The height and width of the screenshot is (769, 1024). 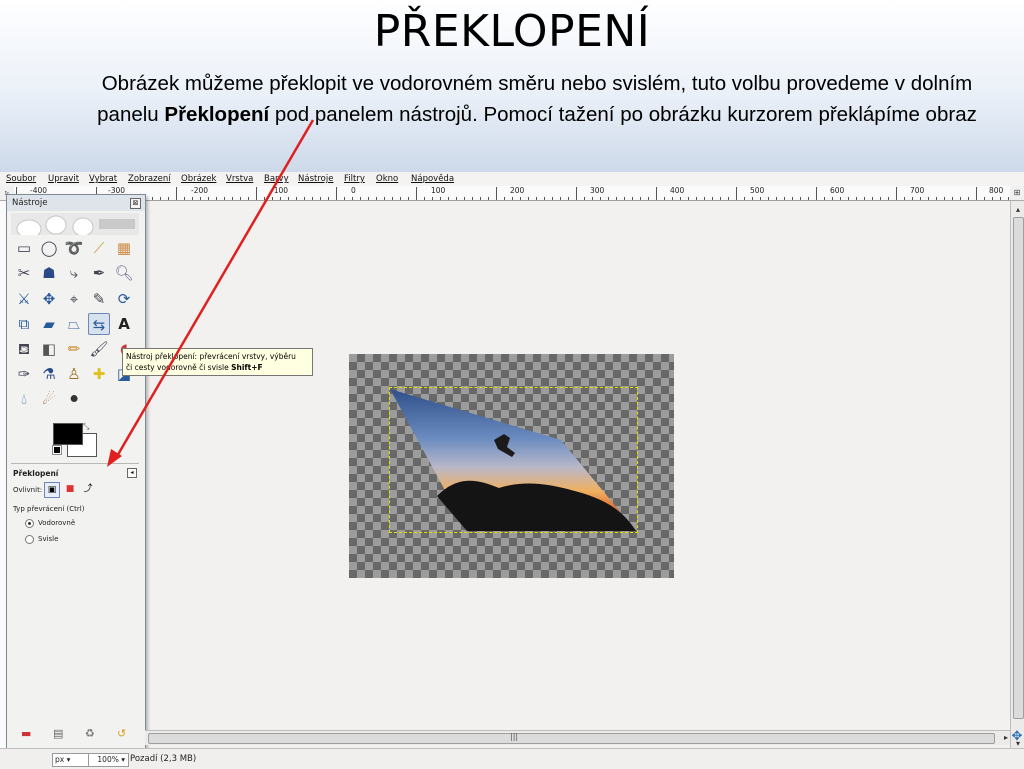 What do you see at coordinates (49, 324) in the screenshot?
I see `shear-icon: ▰` at bounding box center [49, 324].